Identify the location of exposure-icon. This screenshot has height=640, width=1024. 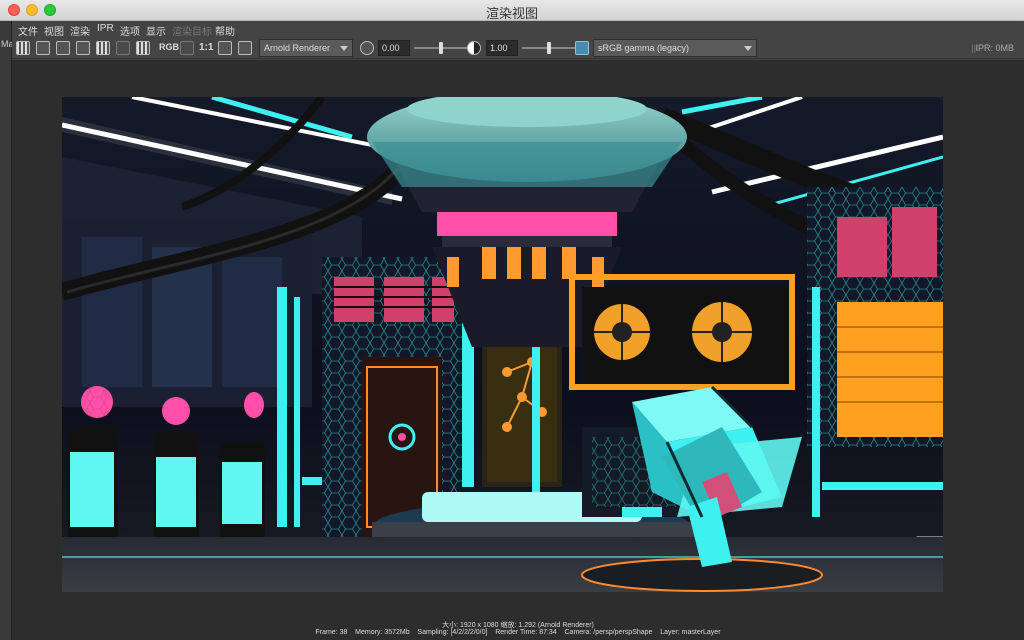
(367, 48).